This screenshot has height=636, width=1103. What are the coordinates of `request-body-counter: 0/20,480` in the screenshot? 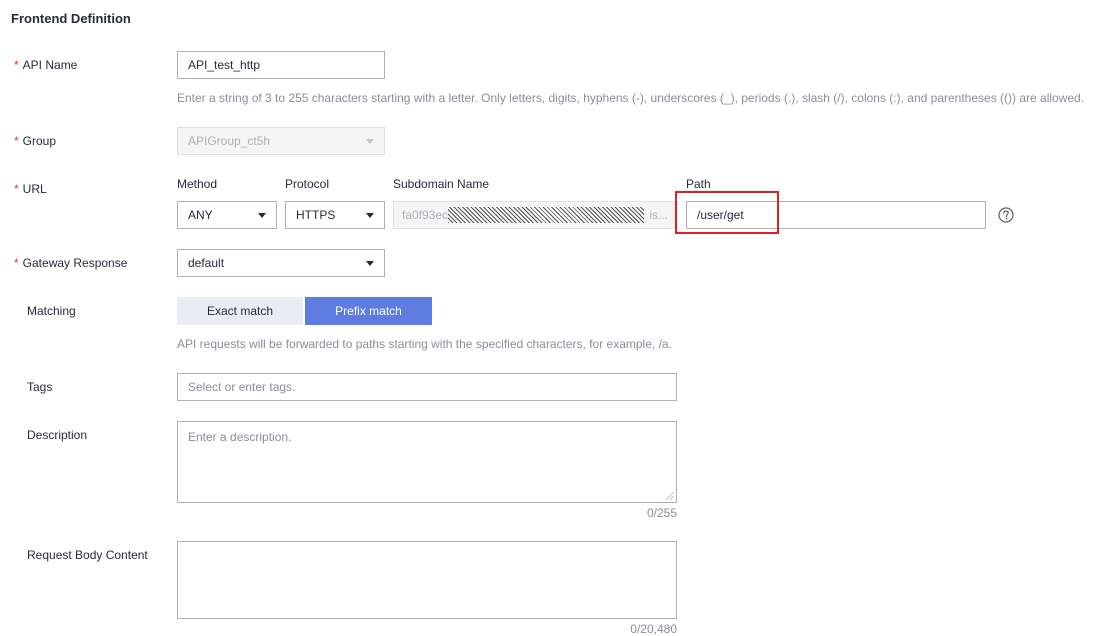 It's located at (653, 629).